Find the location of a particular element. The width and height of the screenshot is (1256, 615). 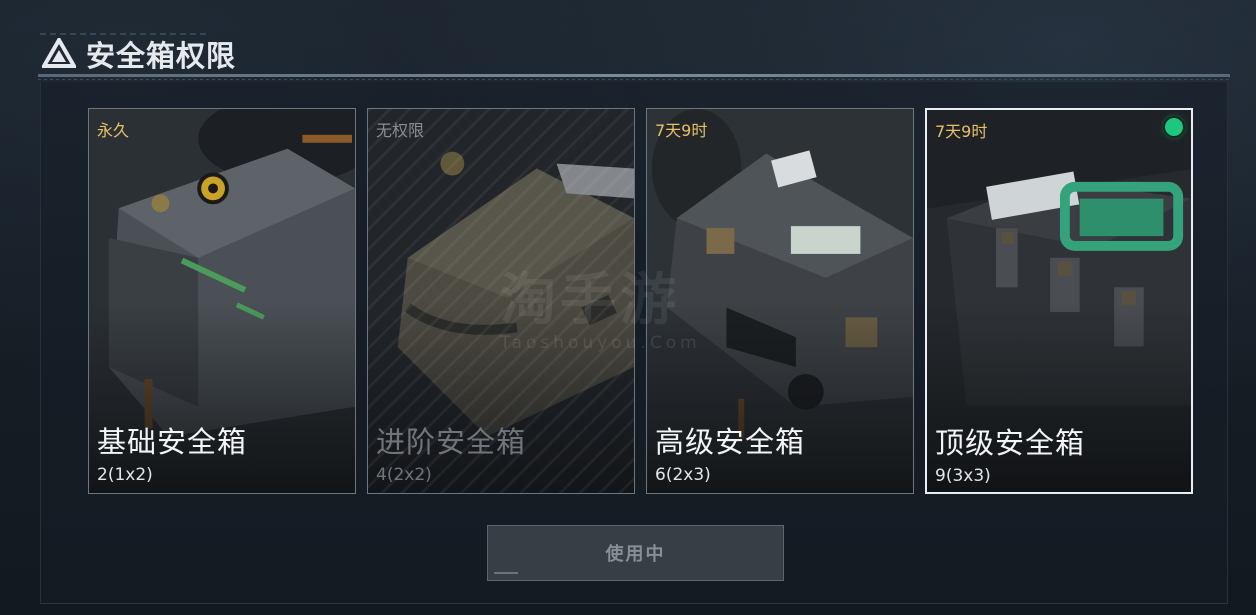

card-title: 顶级安全箱 is located at coordinates (1010, 443).